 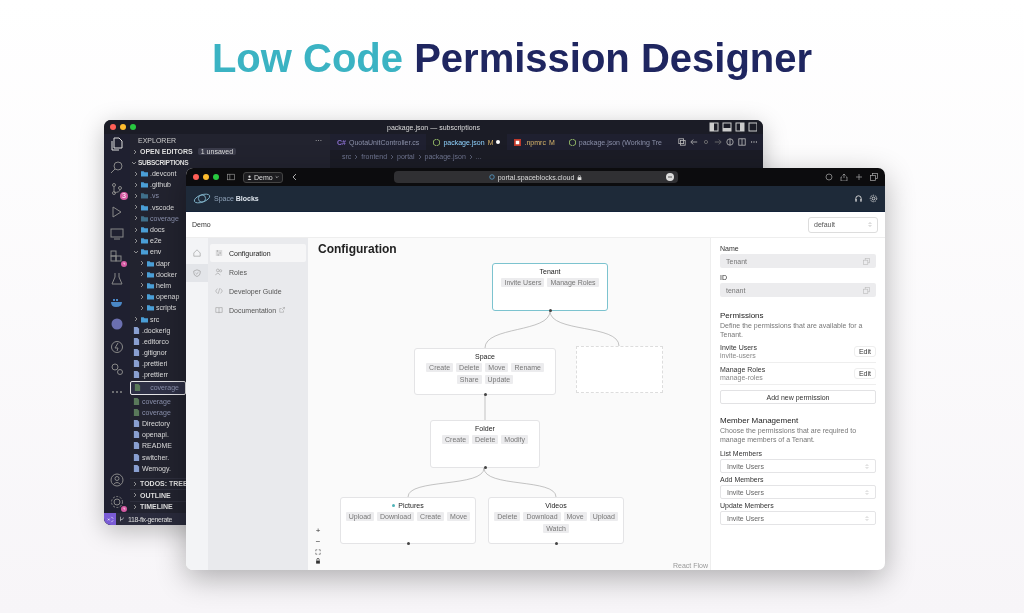 I want to click on play-icon, so click(x=117, y=211).